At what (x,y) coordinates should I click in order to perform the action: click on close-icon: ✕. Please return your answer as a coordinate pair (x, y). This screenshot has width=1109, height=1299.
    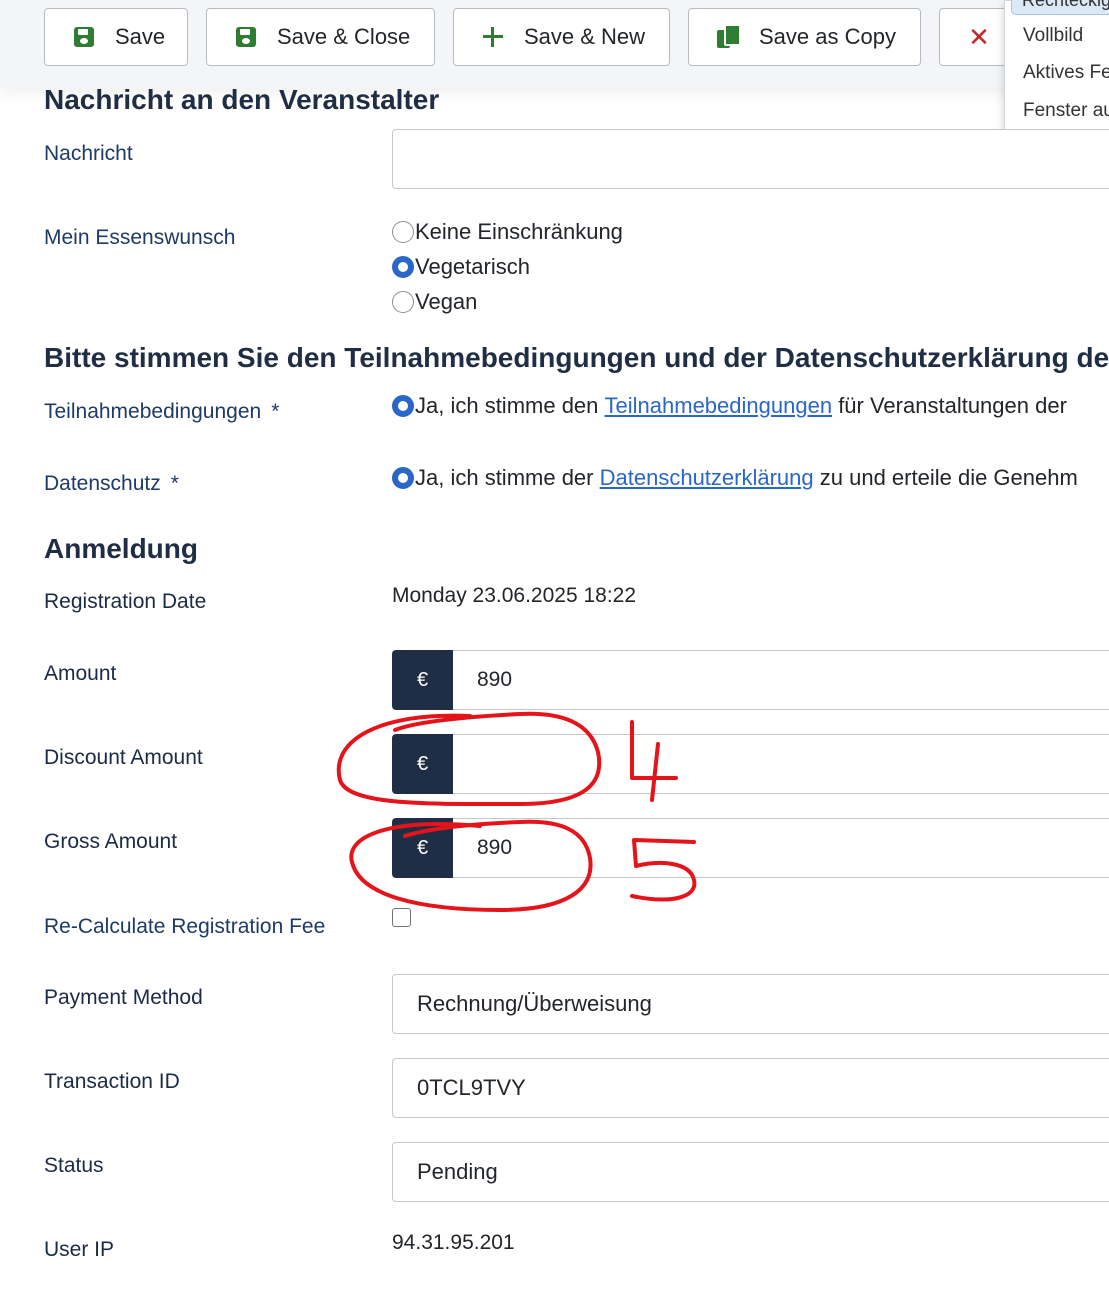
    Looking at the image, I should click on (979, 37).